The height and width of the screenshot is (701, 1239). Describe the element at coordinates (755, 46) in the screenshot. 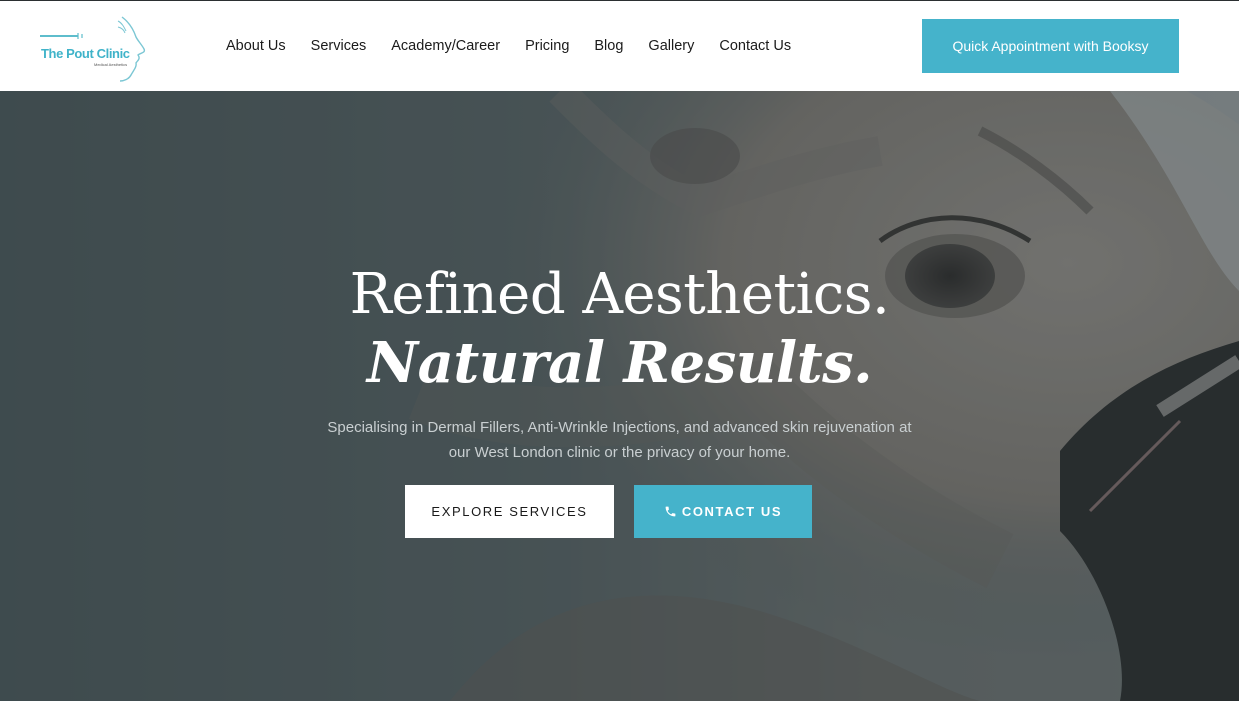

I see `nav-contact-us: Contact Us` at that location.